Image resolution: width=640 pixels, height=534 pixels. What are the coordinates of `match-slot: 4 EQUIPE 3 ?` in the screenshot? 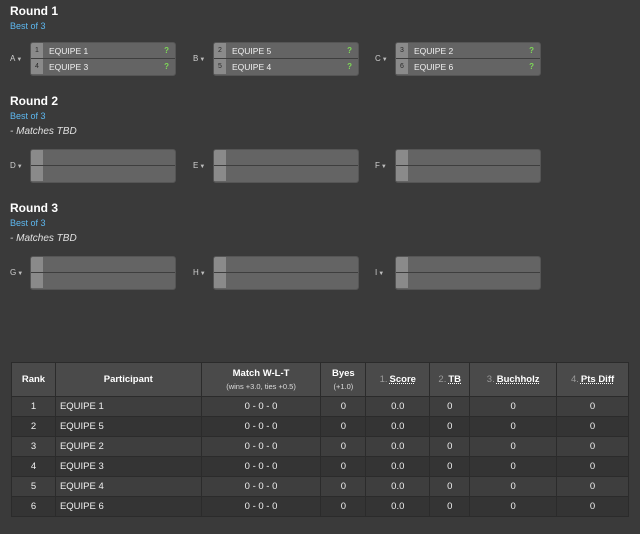 It's located at (103, 66).